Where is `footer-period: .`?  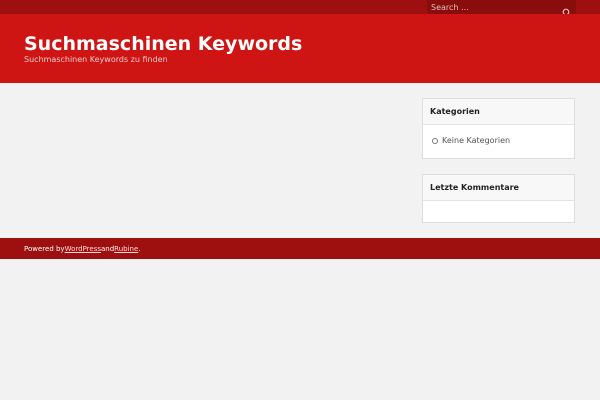 footer-period: . is located at coordinates (139, 248).